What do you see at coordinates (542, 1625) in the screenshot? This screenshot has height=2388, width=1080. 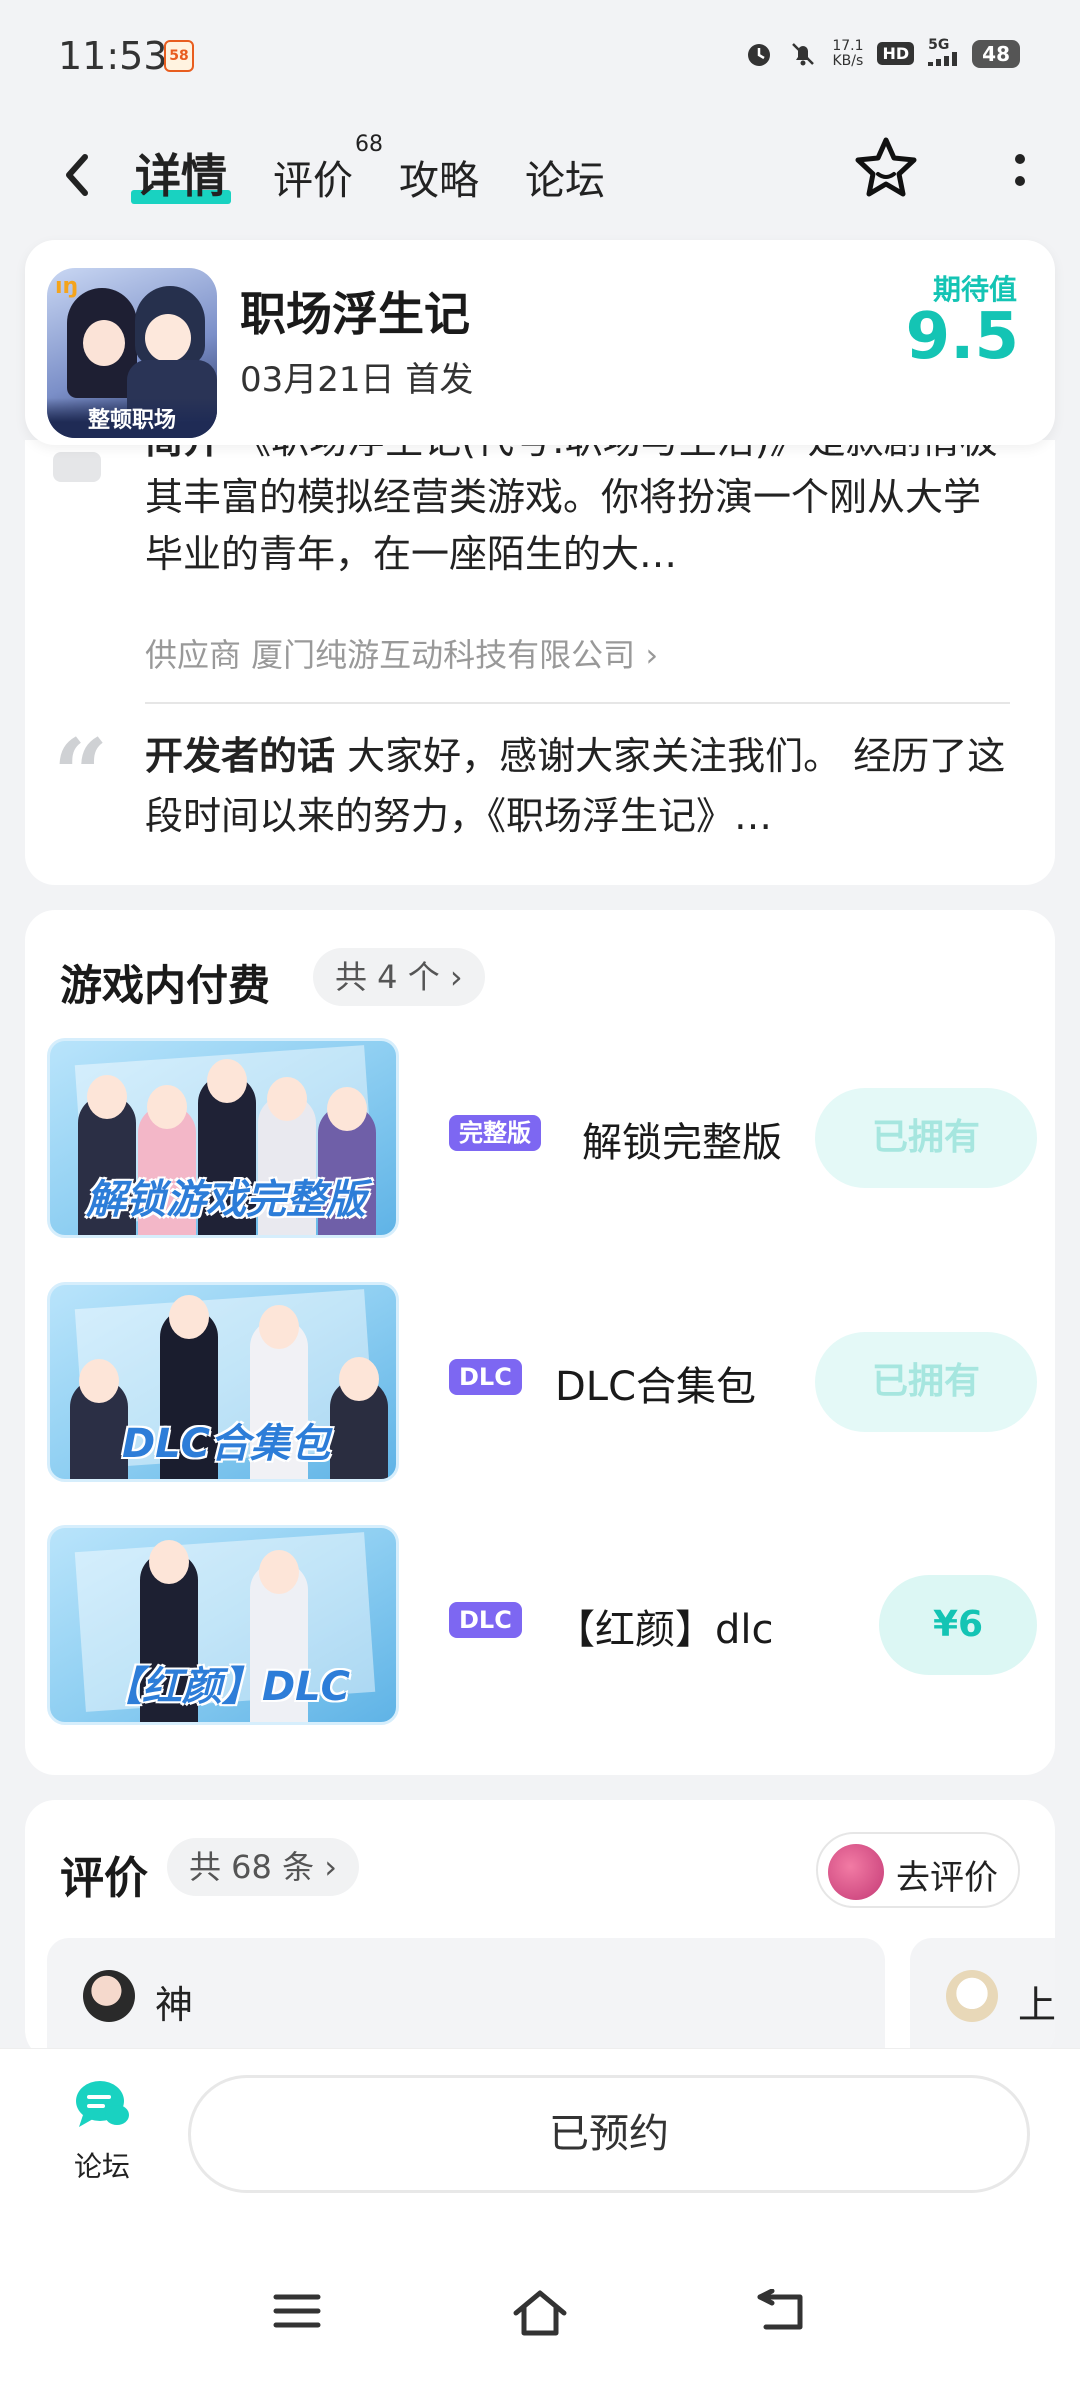 I see `iap-item: 【红颜】DLC DLC 【红颜】dlc ¥6` at bounding box center [542, 1625].